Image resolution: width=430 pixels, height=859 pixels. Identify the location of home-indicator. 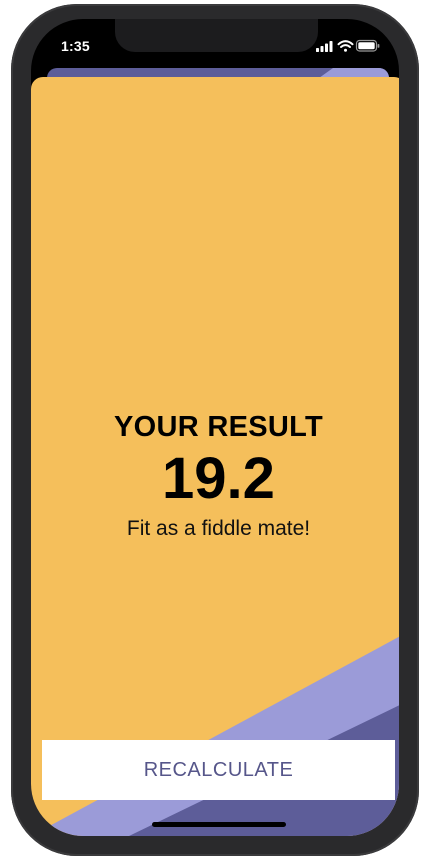
(219, 824).